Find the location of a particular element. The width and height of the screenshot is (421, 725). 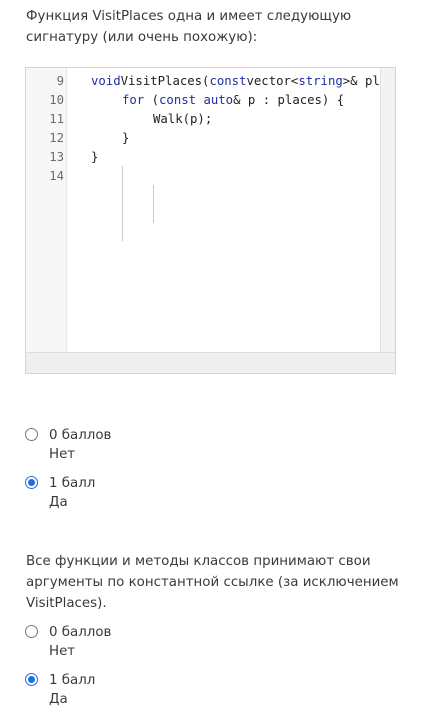

line-number: 10 is located at coordinates (56, 100).